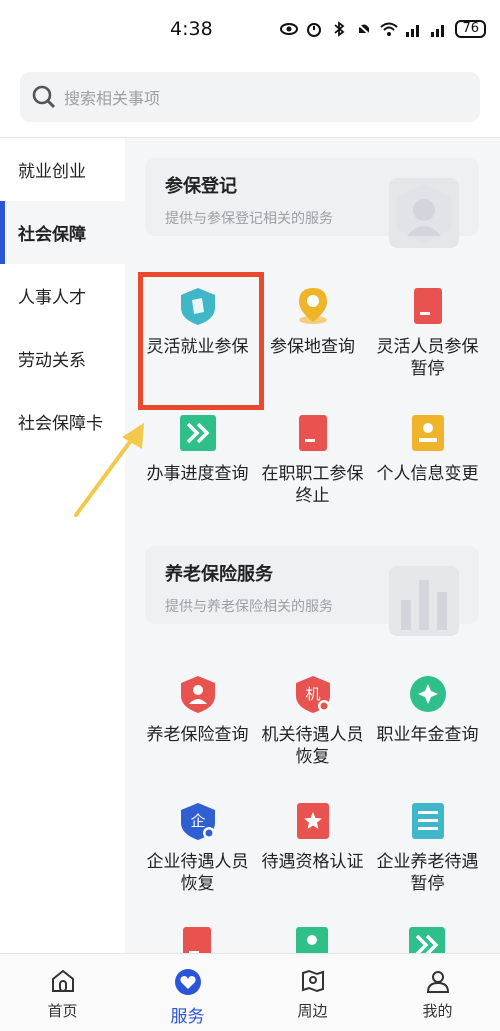 The height and width of the screenshot is (1031, 500). I want to click on search-input: 搜索相关事项, so click(250, 97).